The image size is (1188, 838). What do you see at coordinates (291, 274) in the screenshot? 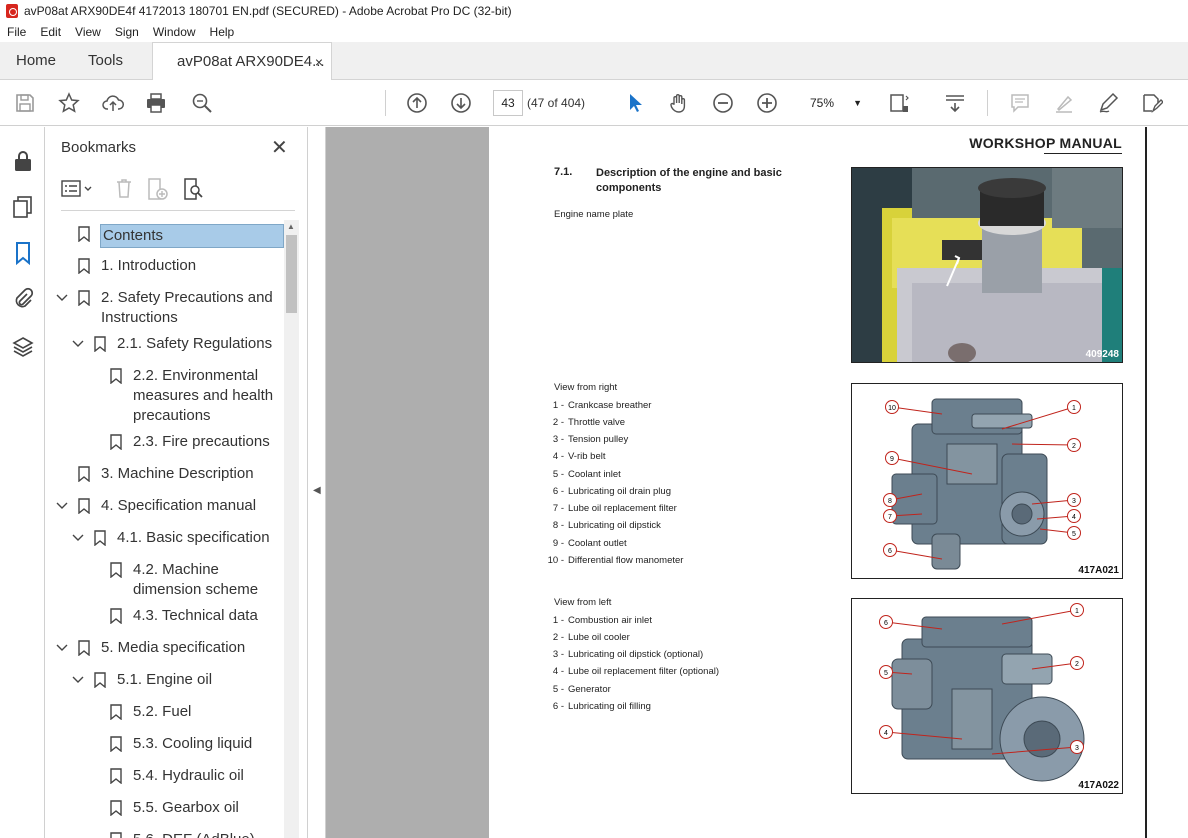
I see `scrollbar-thumb` at bounding box center [291, 274].